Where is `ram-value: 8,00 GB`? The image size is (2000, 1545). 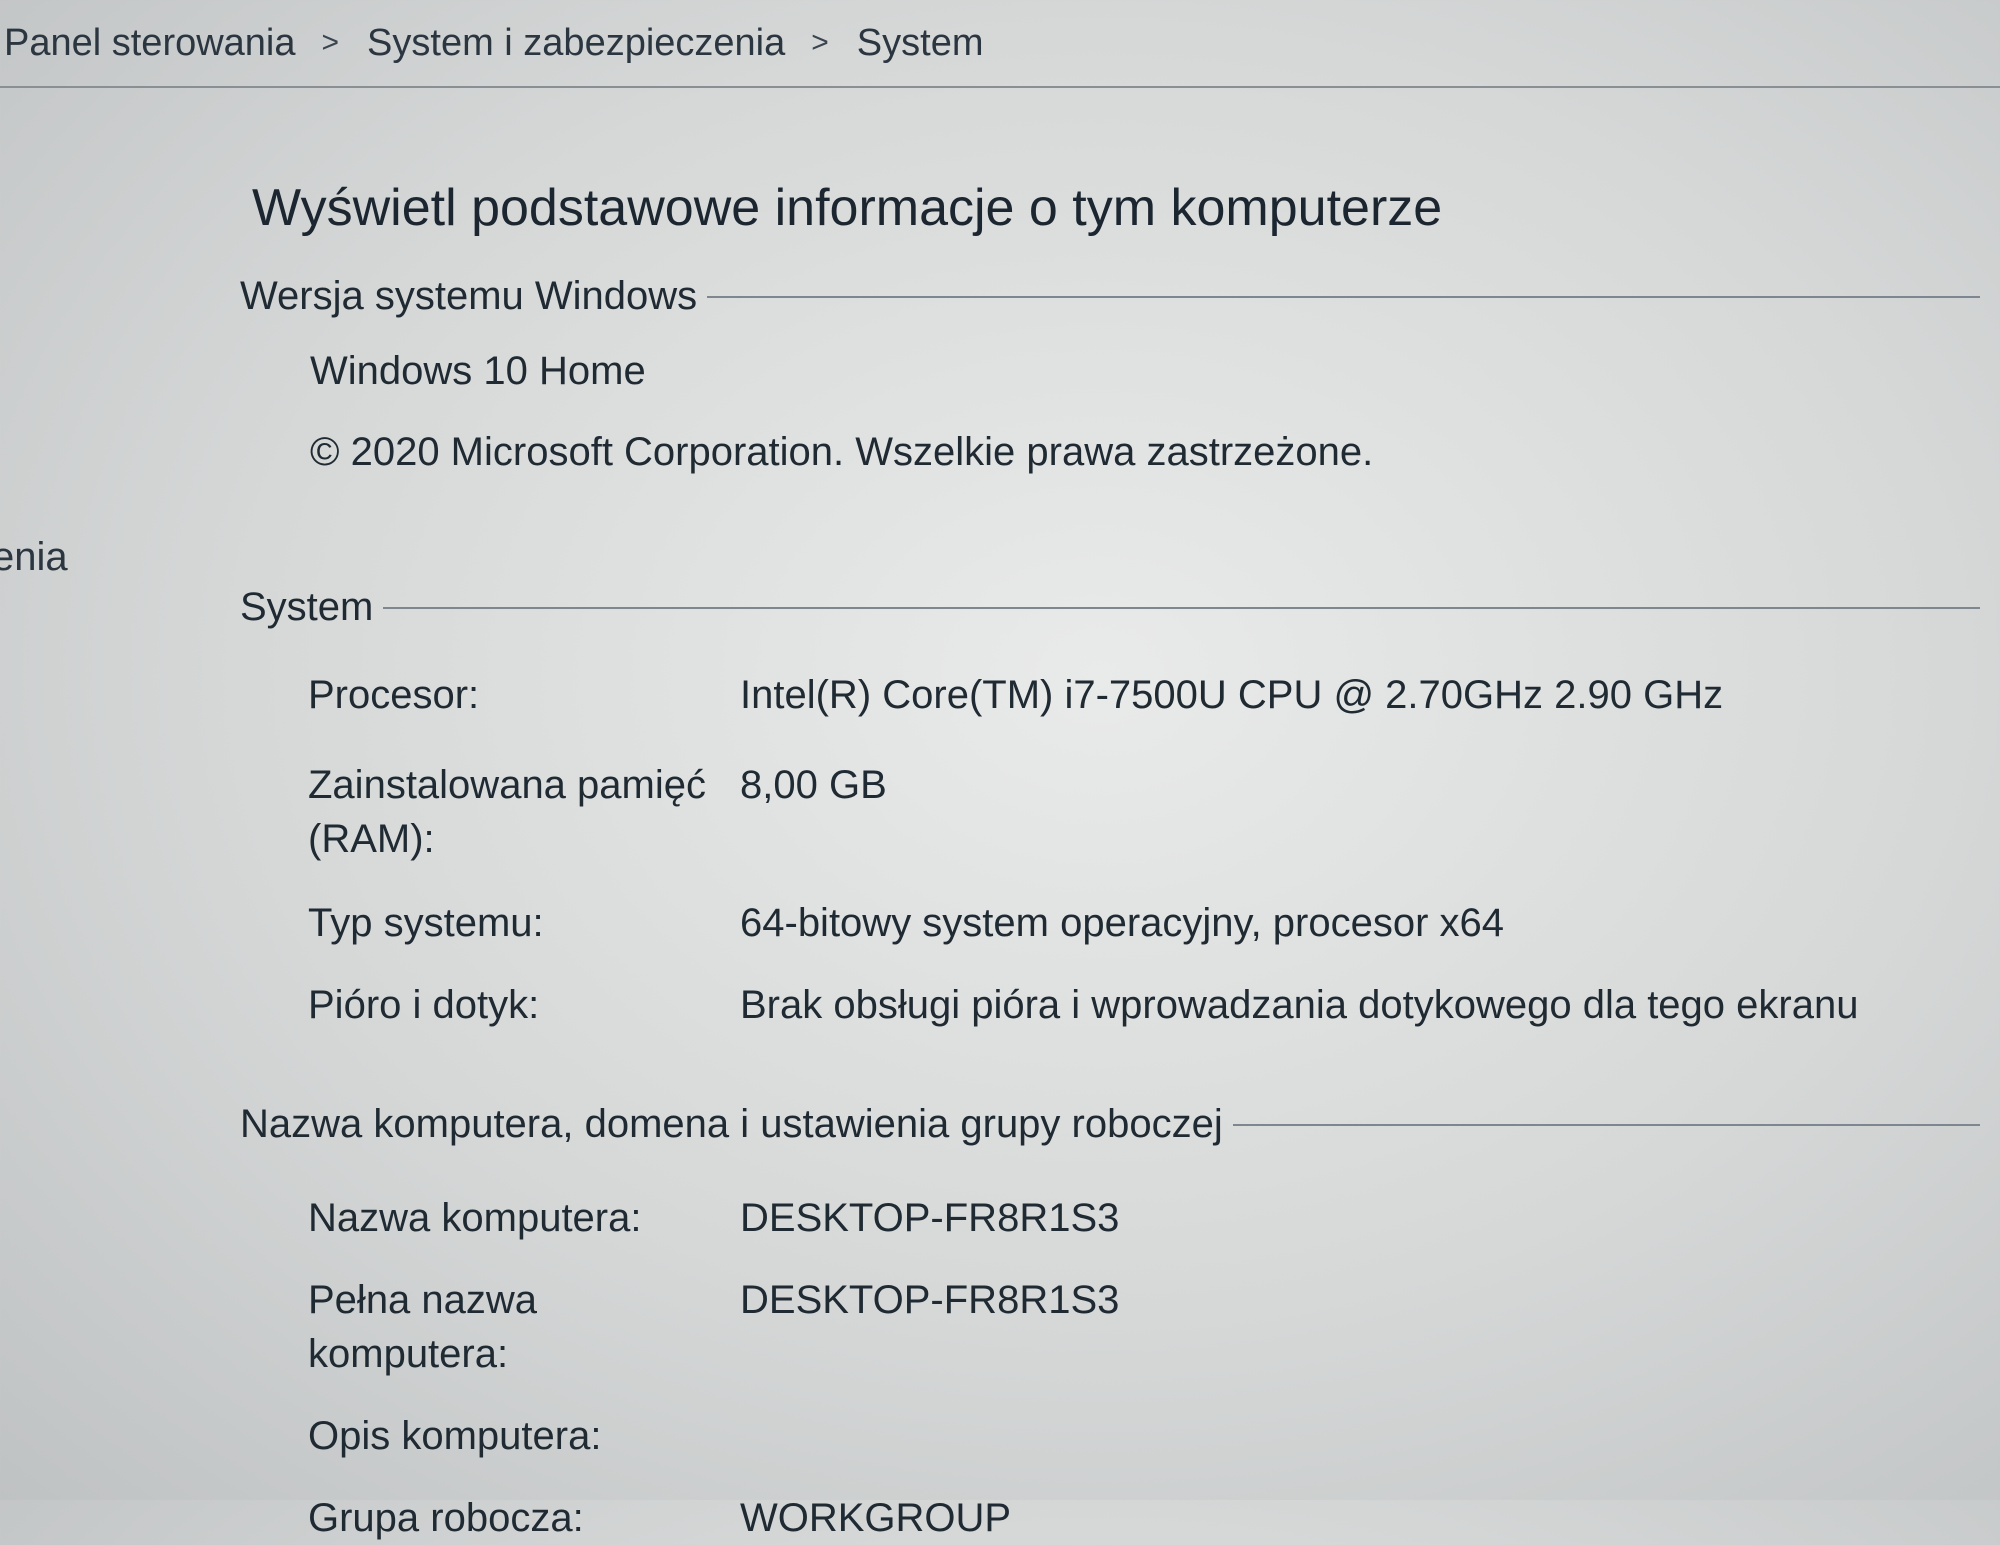 ram-value: 8,00 GB is located at coordinates (813, 785).